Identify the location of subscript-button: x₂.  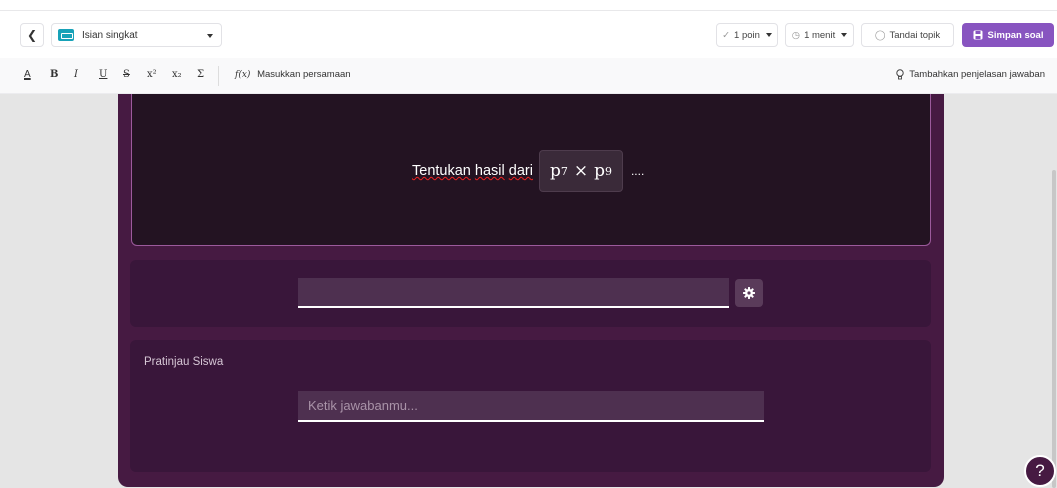
(177, 74).